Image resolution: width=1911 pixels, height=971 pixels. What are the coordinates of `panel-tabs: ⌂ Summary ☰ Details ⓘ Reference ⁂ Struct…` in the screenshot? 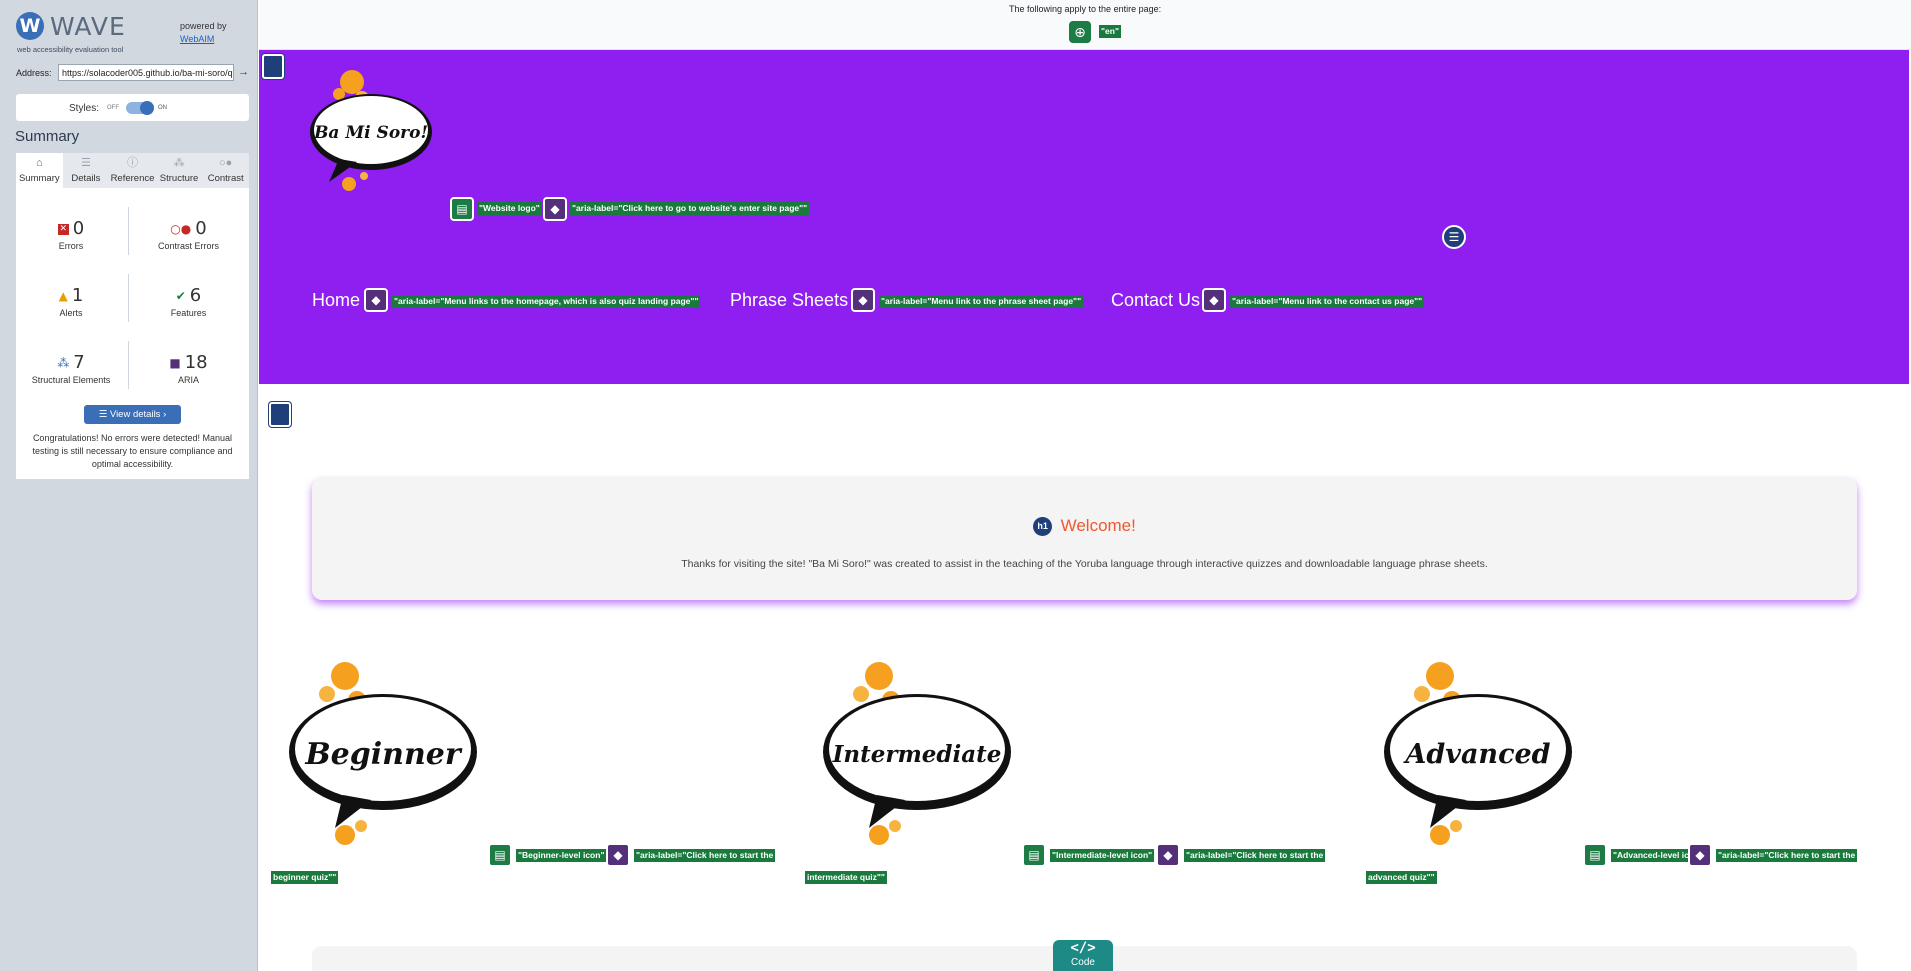 It's located at (132, 170).